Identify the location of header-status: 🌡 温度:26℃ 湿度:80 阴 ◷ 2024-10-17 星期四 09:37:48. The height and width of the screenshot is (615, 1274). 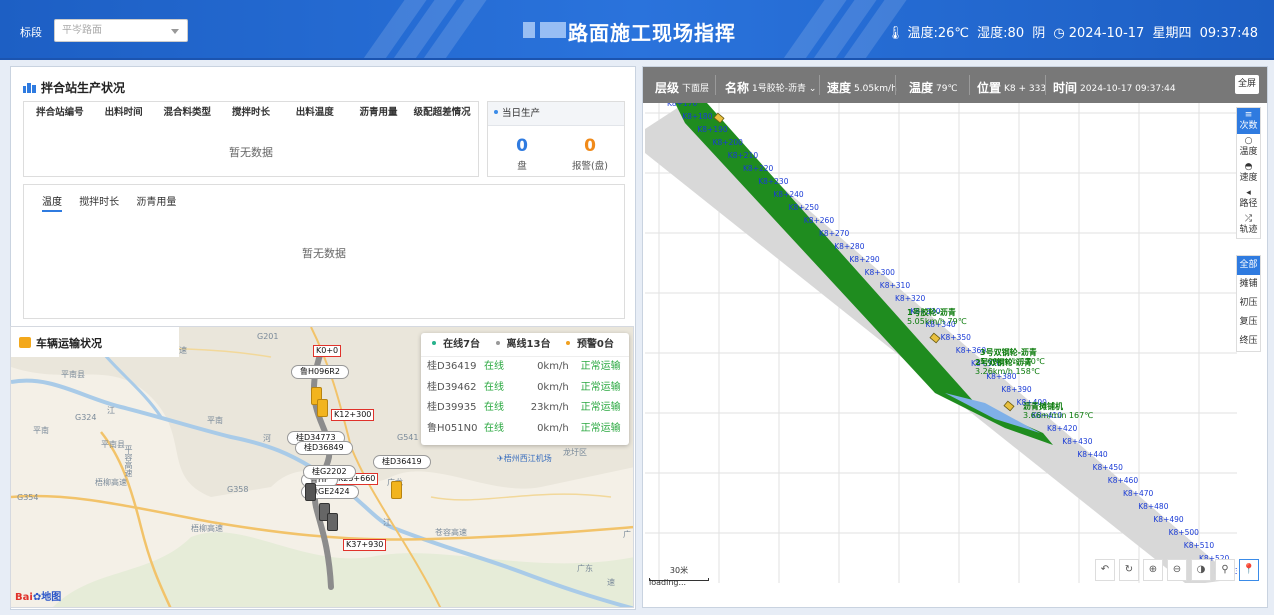
(1070, 31).